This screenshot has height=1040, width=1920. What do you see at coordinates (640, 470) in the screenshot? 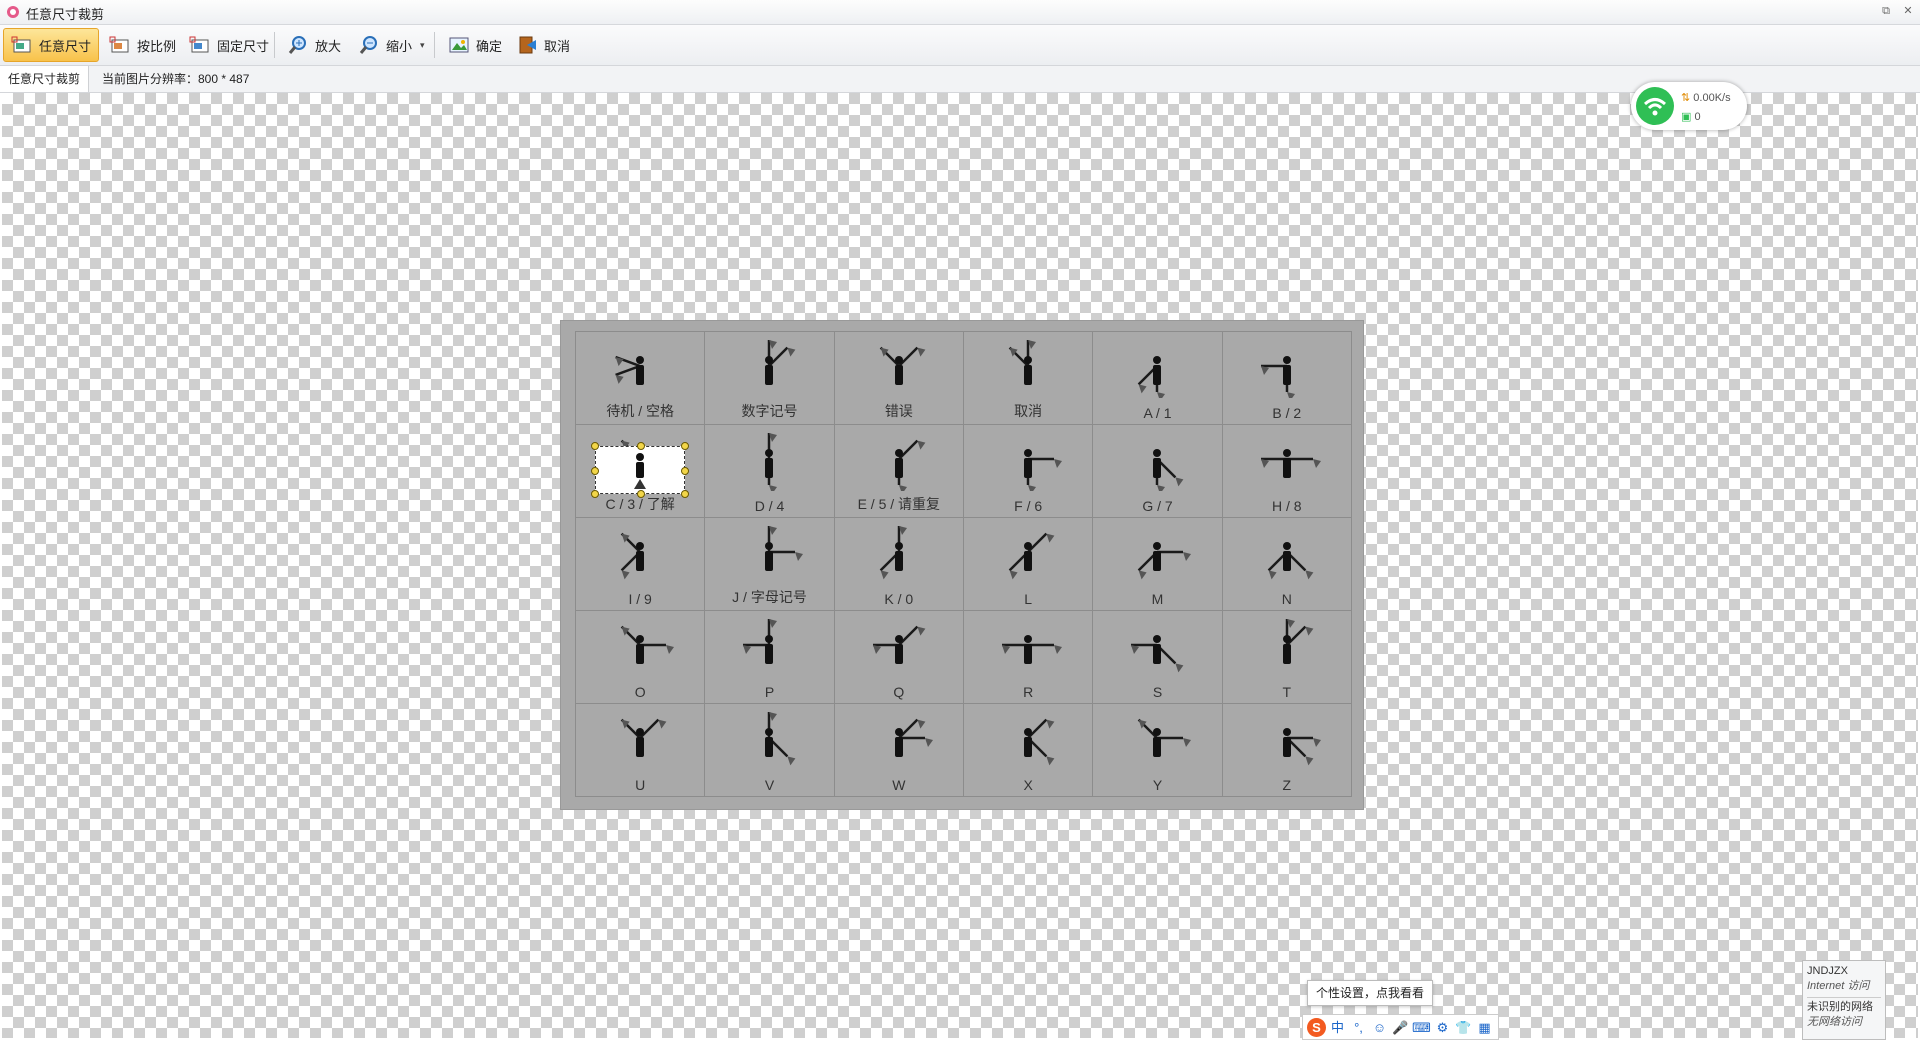
I see `crop-selection` at bounding box center [640, 470].